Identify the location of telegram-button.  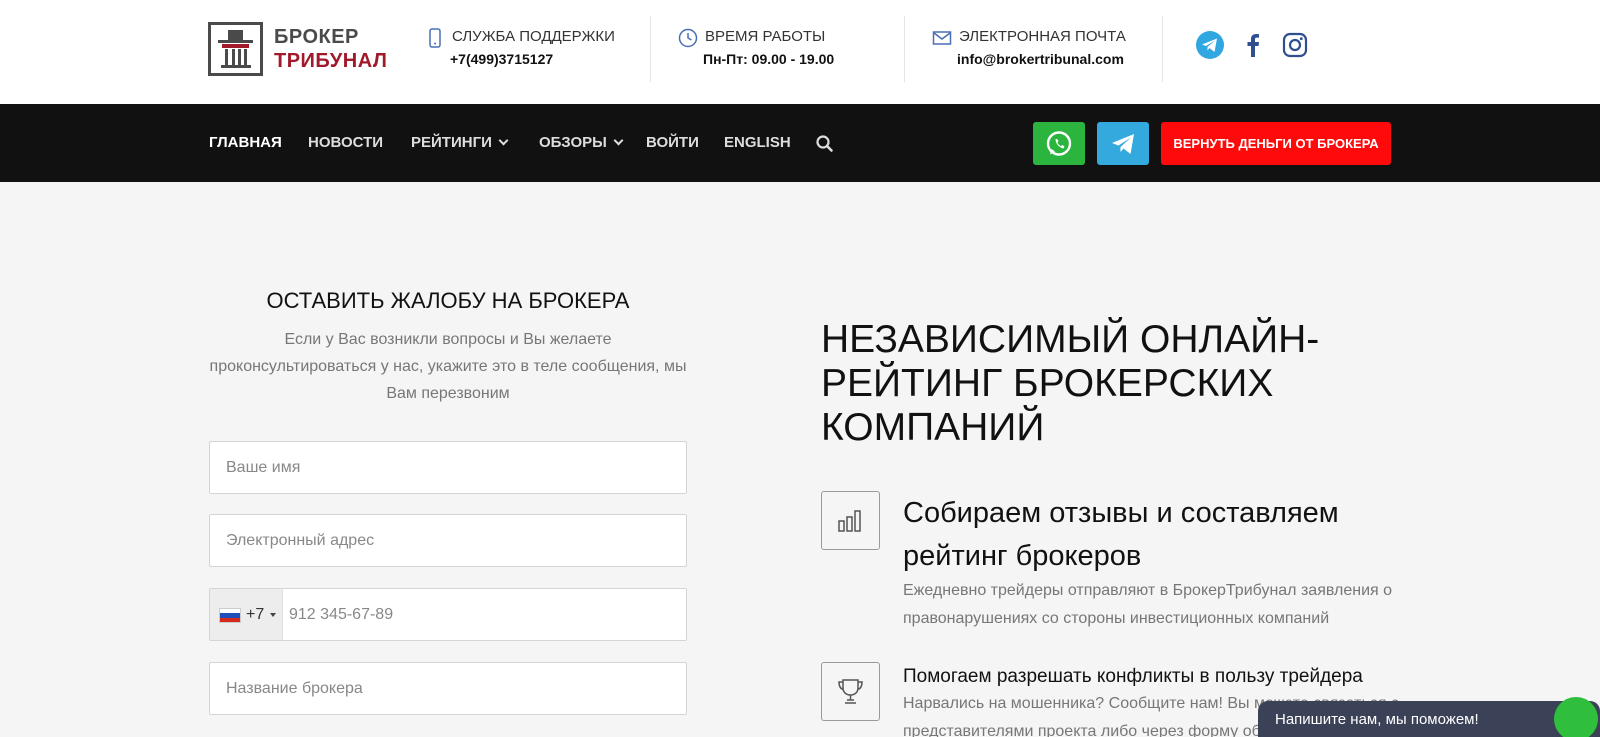
(1123, 143).